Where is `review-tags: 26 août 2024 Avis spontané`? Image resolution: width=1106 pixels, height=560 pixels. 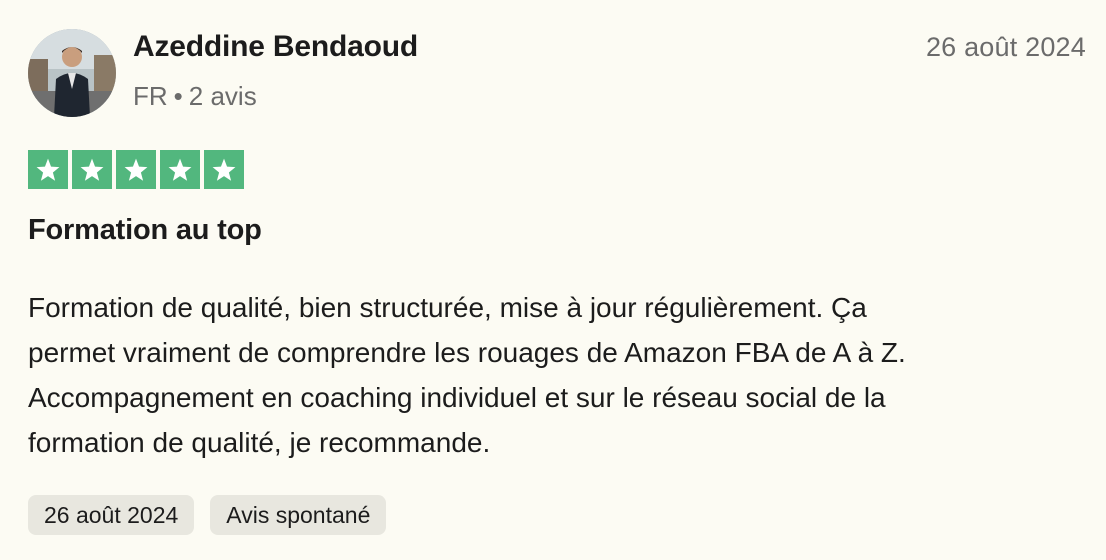 review-tags: 26 août 2024 Avis spontané is located at coordinates (207, 515).